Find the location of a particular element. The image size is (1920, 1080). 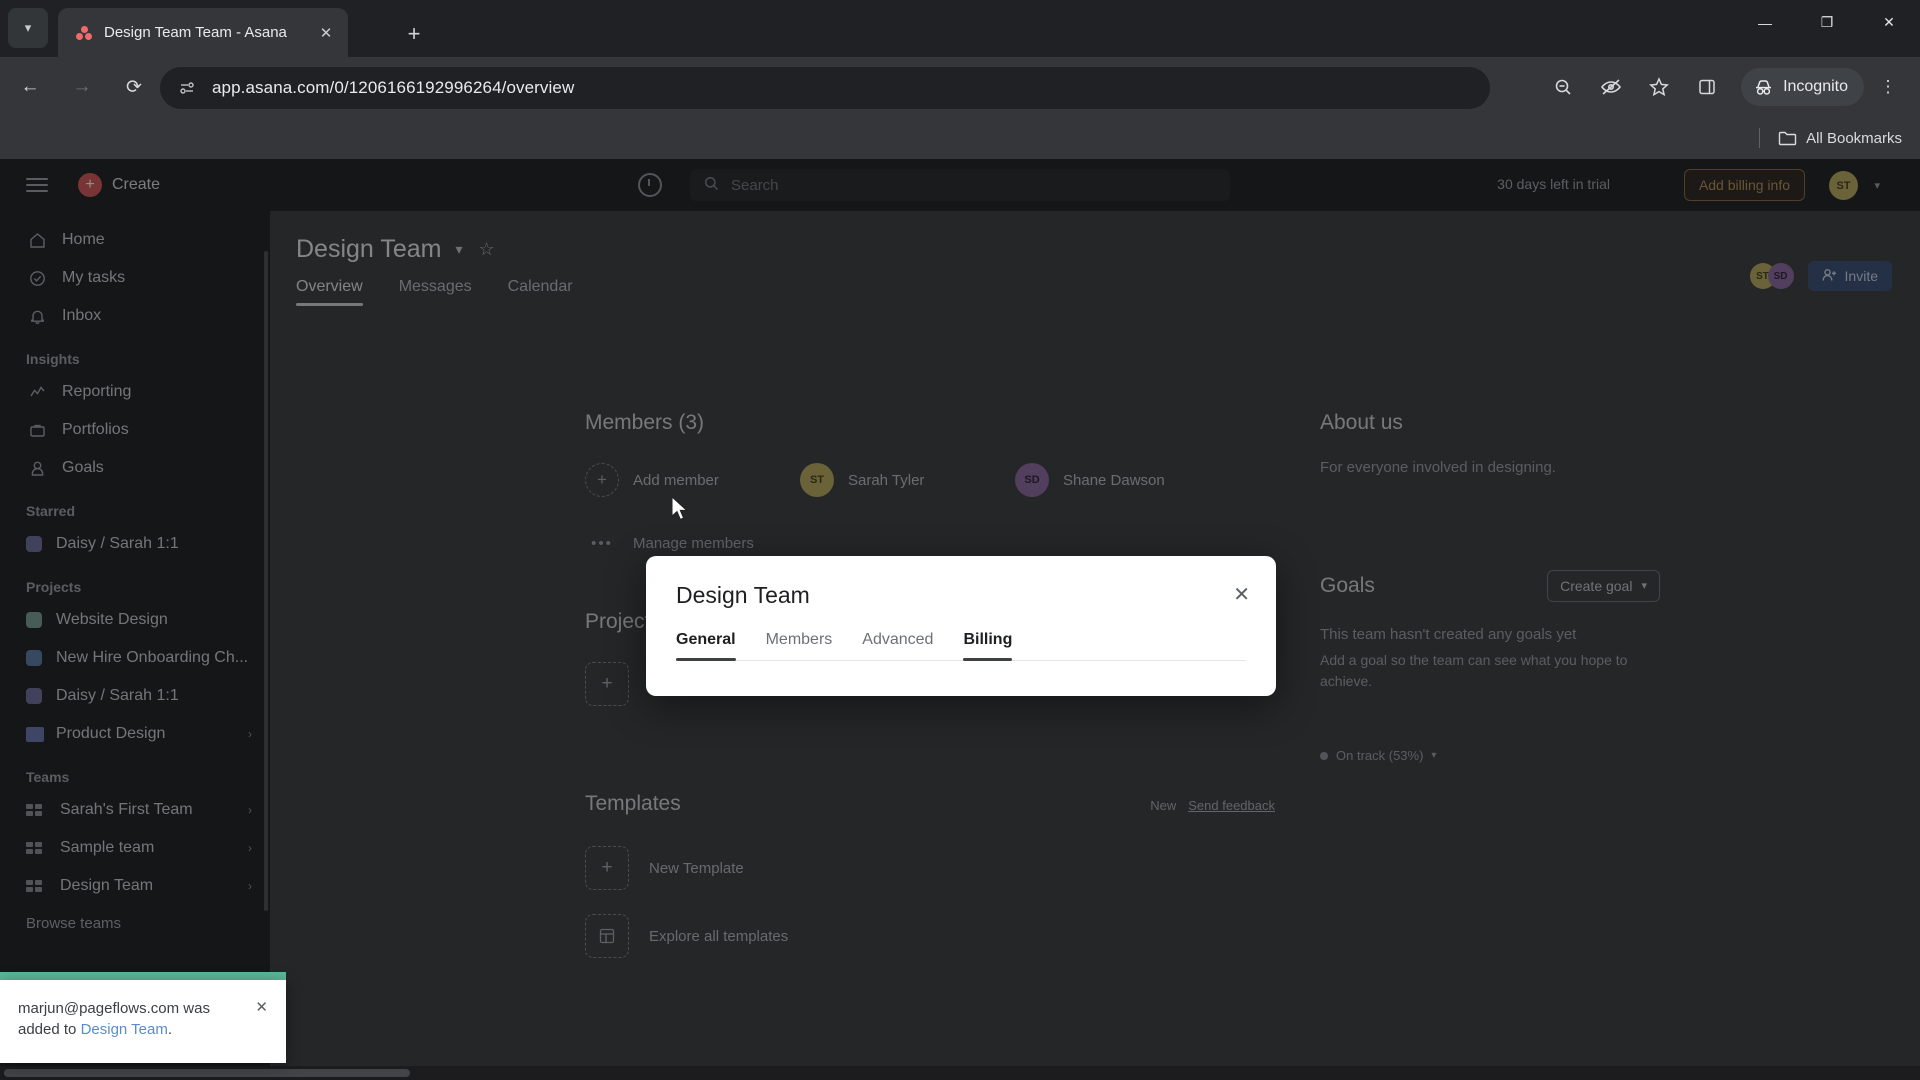

dialog-tab-billing: Billing is located at coordinates (987, 646).